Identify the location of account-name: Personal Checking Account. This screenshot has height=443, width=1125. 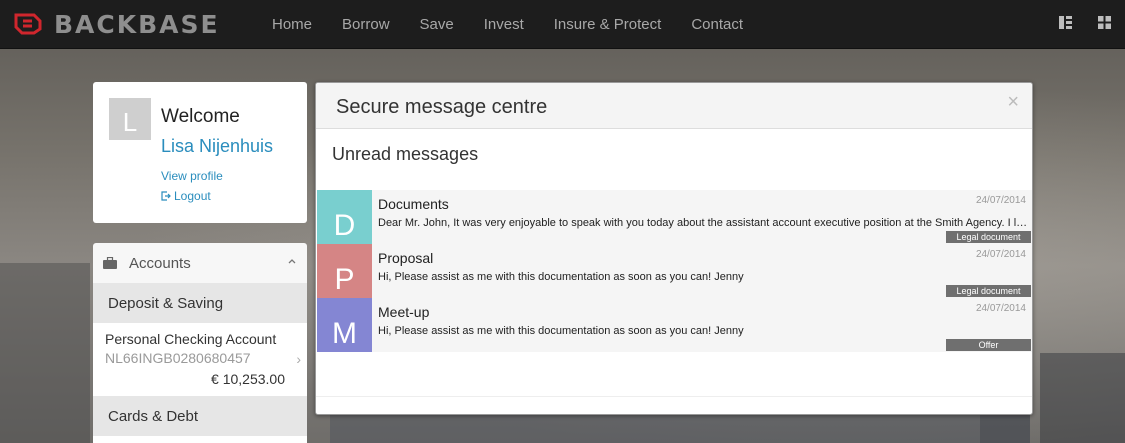
(191, 339).